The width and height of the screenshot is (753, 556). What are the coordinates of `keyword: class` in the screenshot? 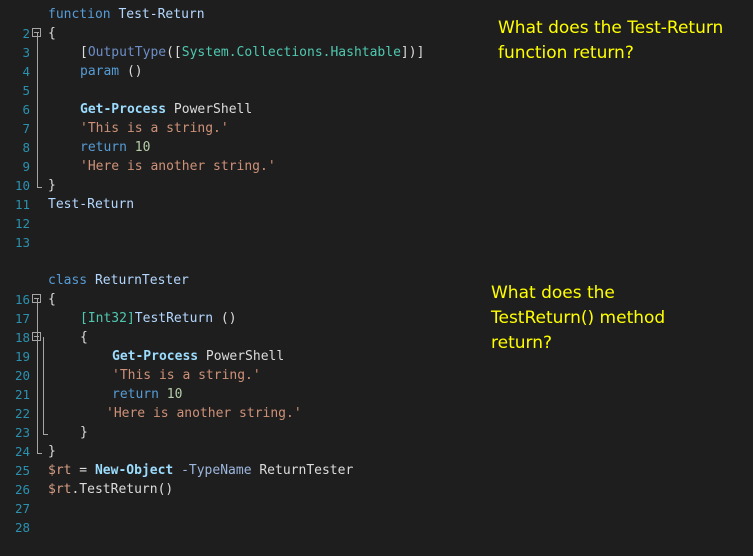 It's located at (68, 280).